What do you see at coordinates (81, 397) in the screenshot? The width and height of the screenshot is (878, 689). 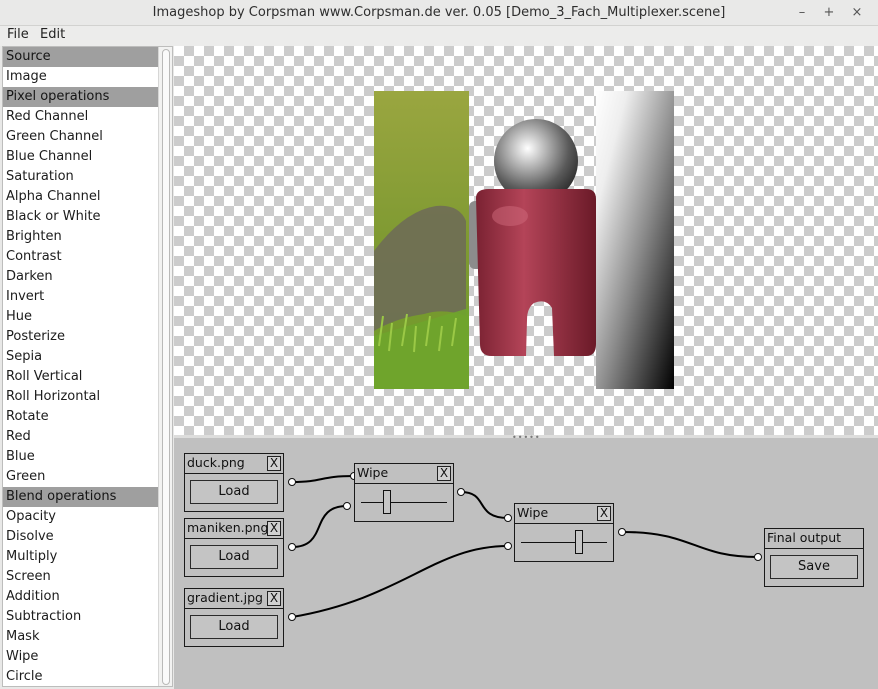 I see `operation-item-roll-horizontal: Roll Horizontal` at bounding box center [81, 397].